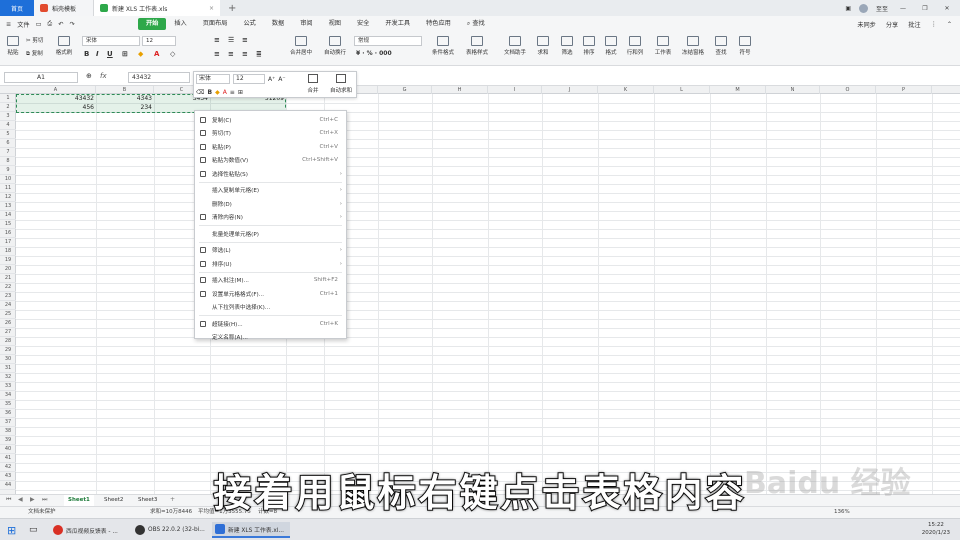 This screenshot has height=540, width=960. Describe the element at coordinates (8, 341) in the screenshot. I see `row-header: 28` at that location.